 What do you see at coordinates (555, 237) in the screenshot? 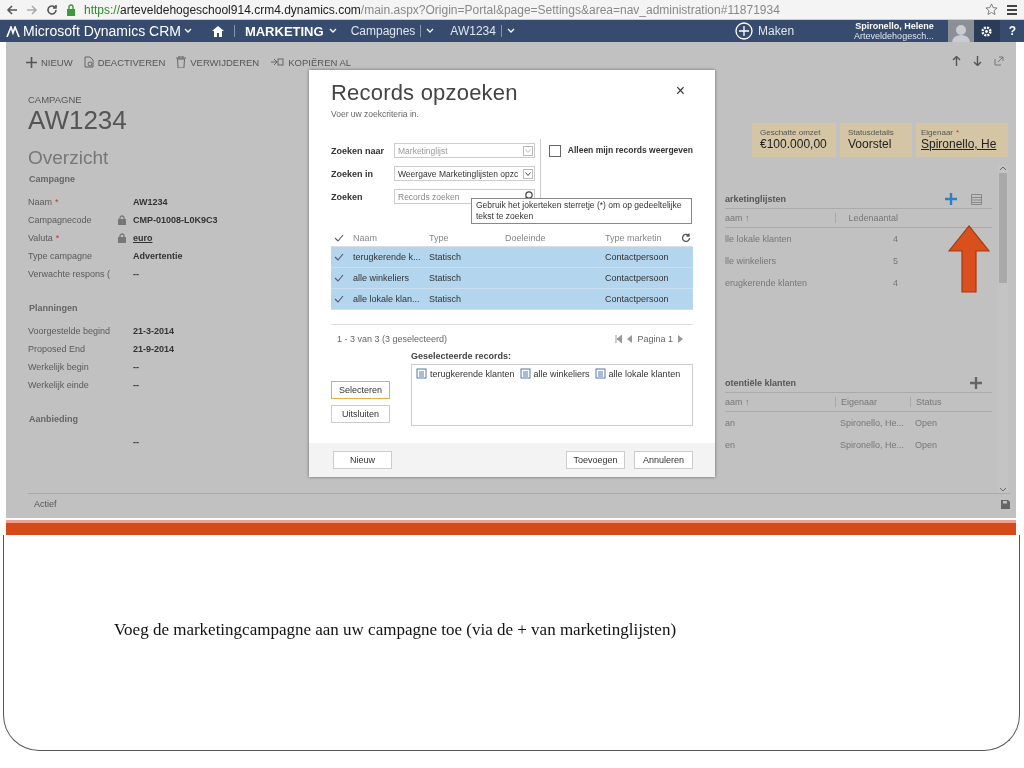
I see `column-header: Doeleinde` at bounding box center [555, 237].